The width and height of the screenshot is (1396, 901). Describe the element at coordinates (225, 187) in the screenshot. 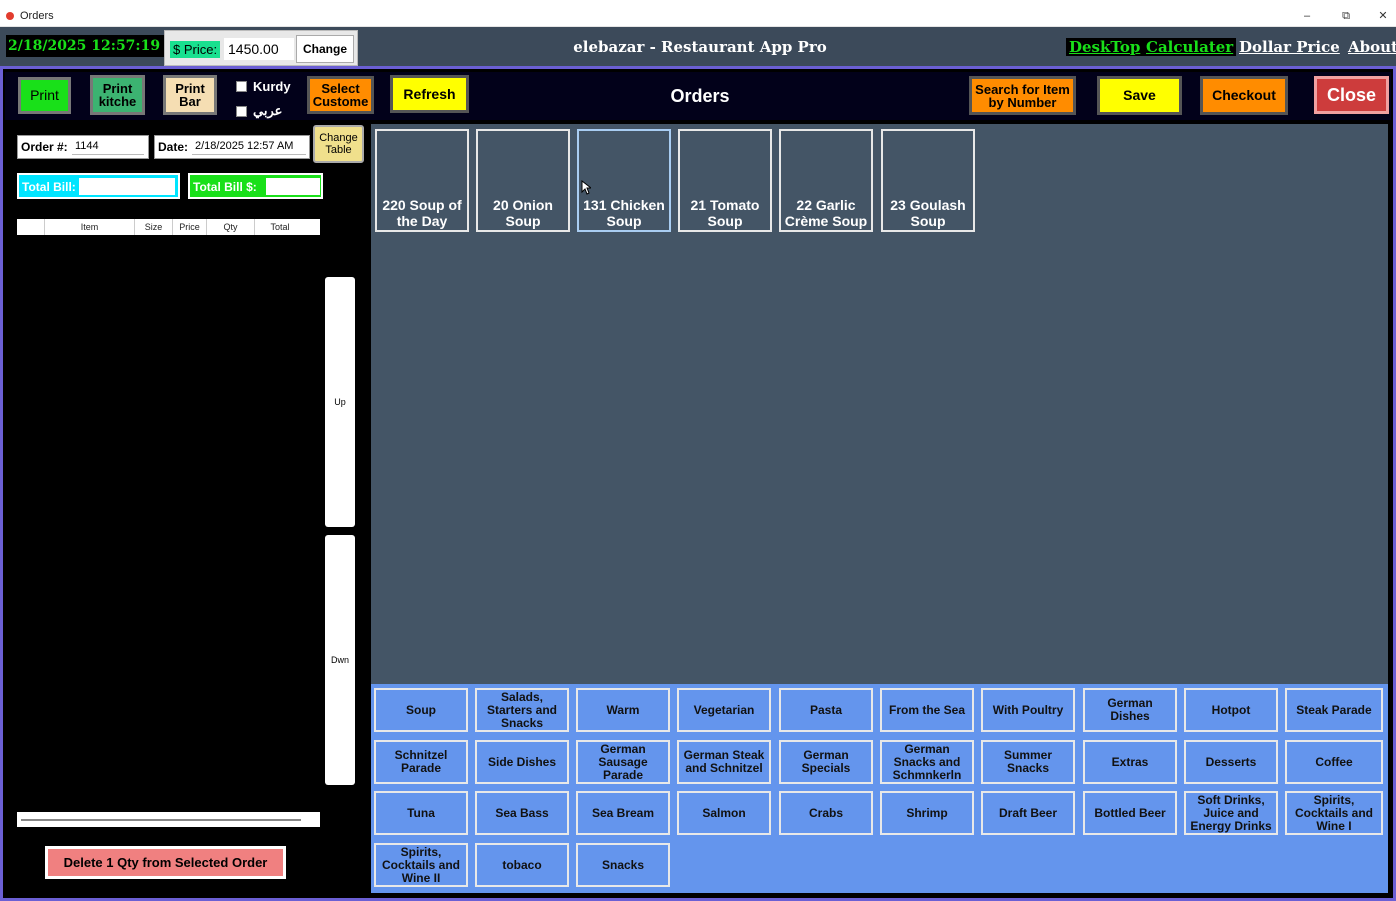

I see `total-bill-usd-label: Total Bill $:` at that location.